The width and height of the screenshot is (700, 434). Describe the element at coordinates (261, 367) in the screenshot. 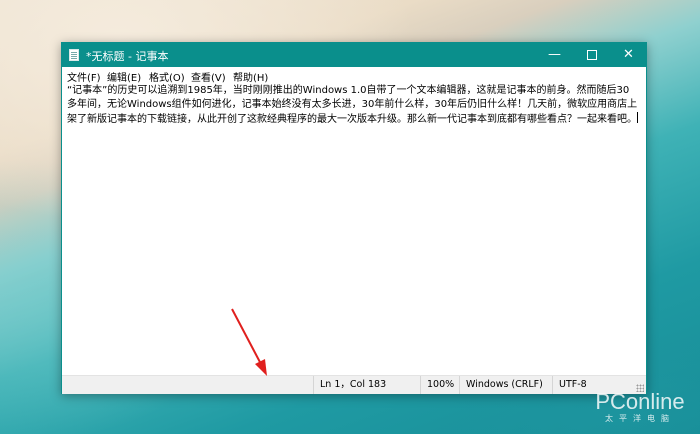

I see `arrow-head-icon` at that location.